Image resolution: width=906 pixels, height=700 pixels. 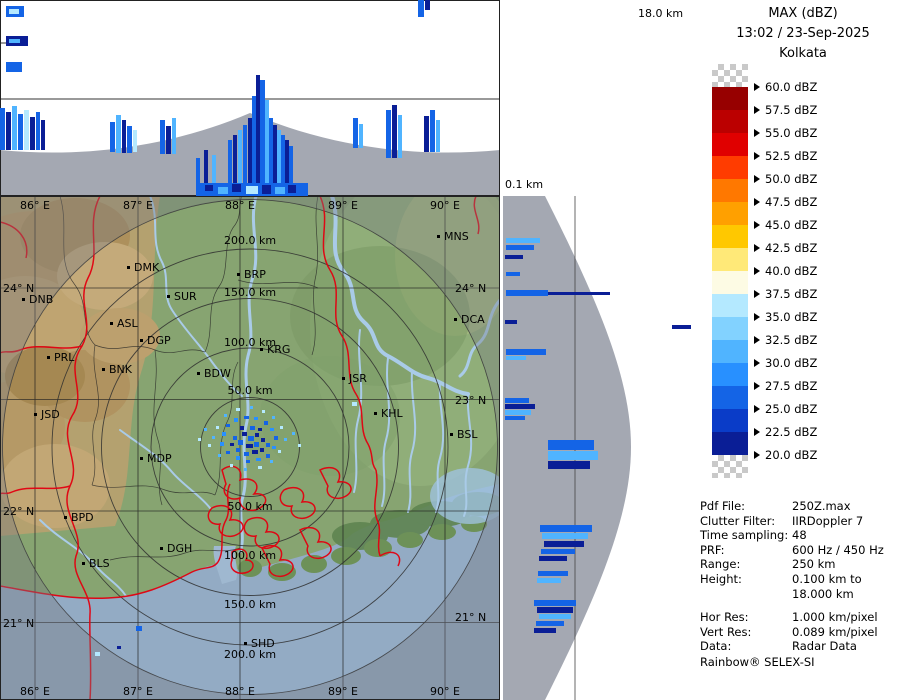 What do you see at coordinates (803, 53) in the screenshot?
I see `station-name: Kolkata` at bounding box center [803, 53].